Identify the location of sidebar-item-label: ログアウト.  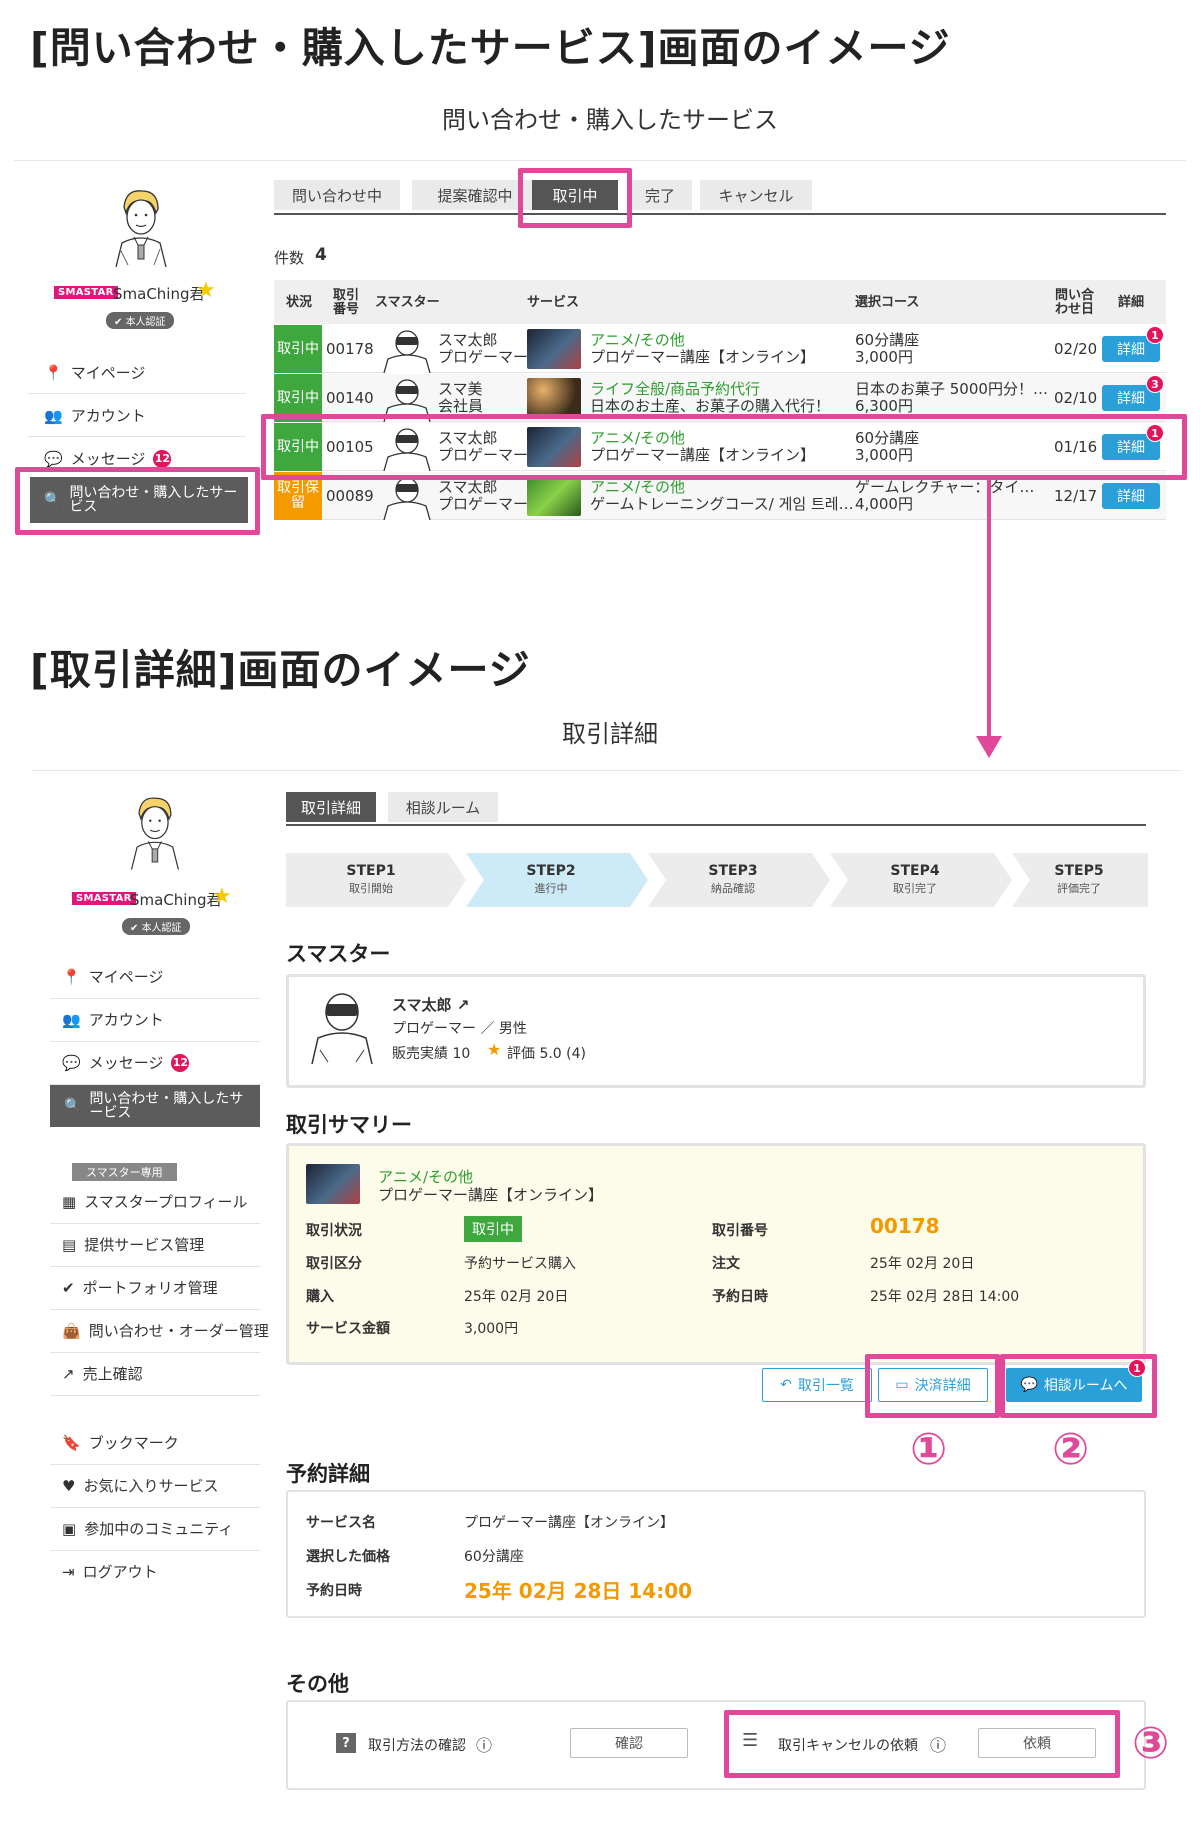
(120, 1572).